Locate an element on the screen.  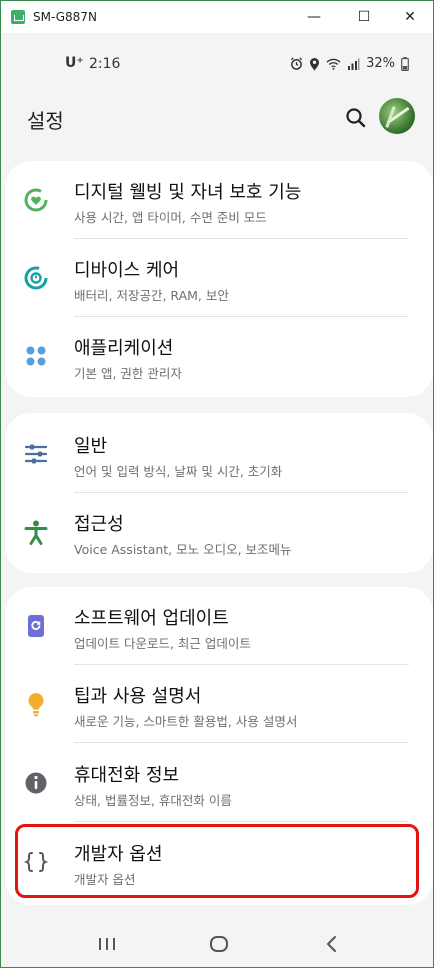
accessibility-icon is located at coordinates (36, 532).